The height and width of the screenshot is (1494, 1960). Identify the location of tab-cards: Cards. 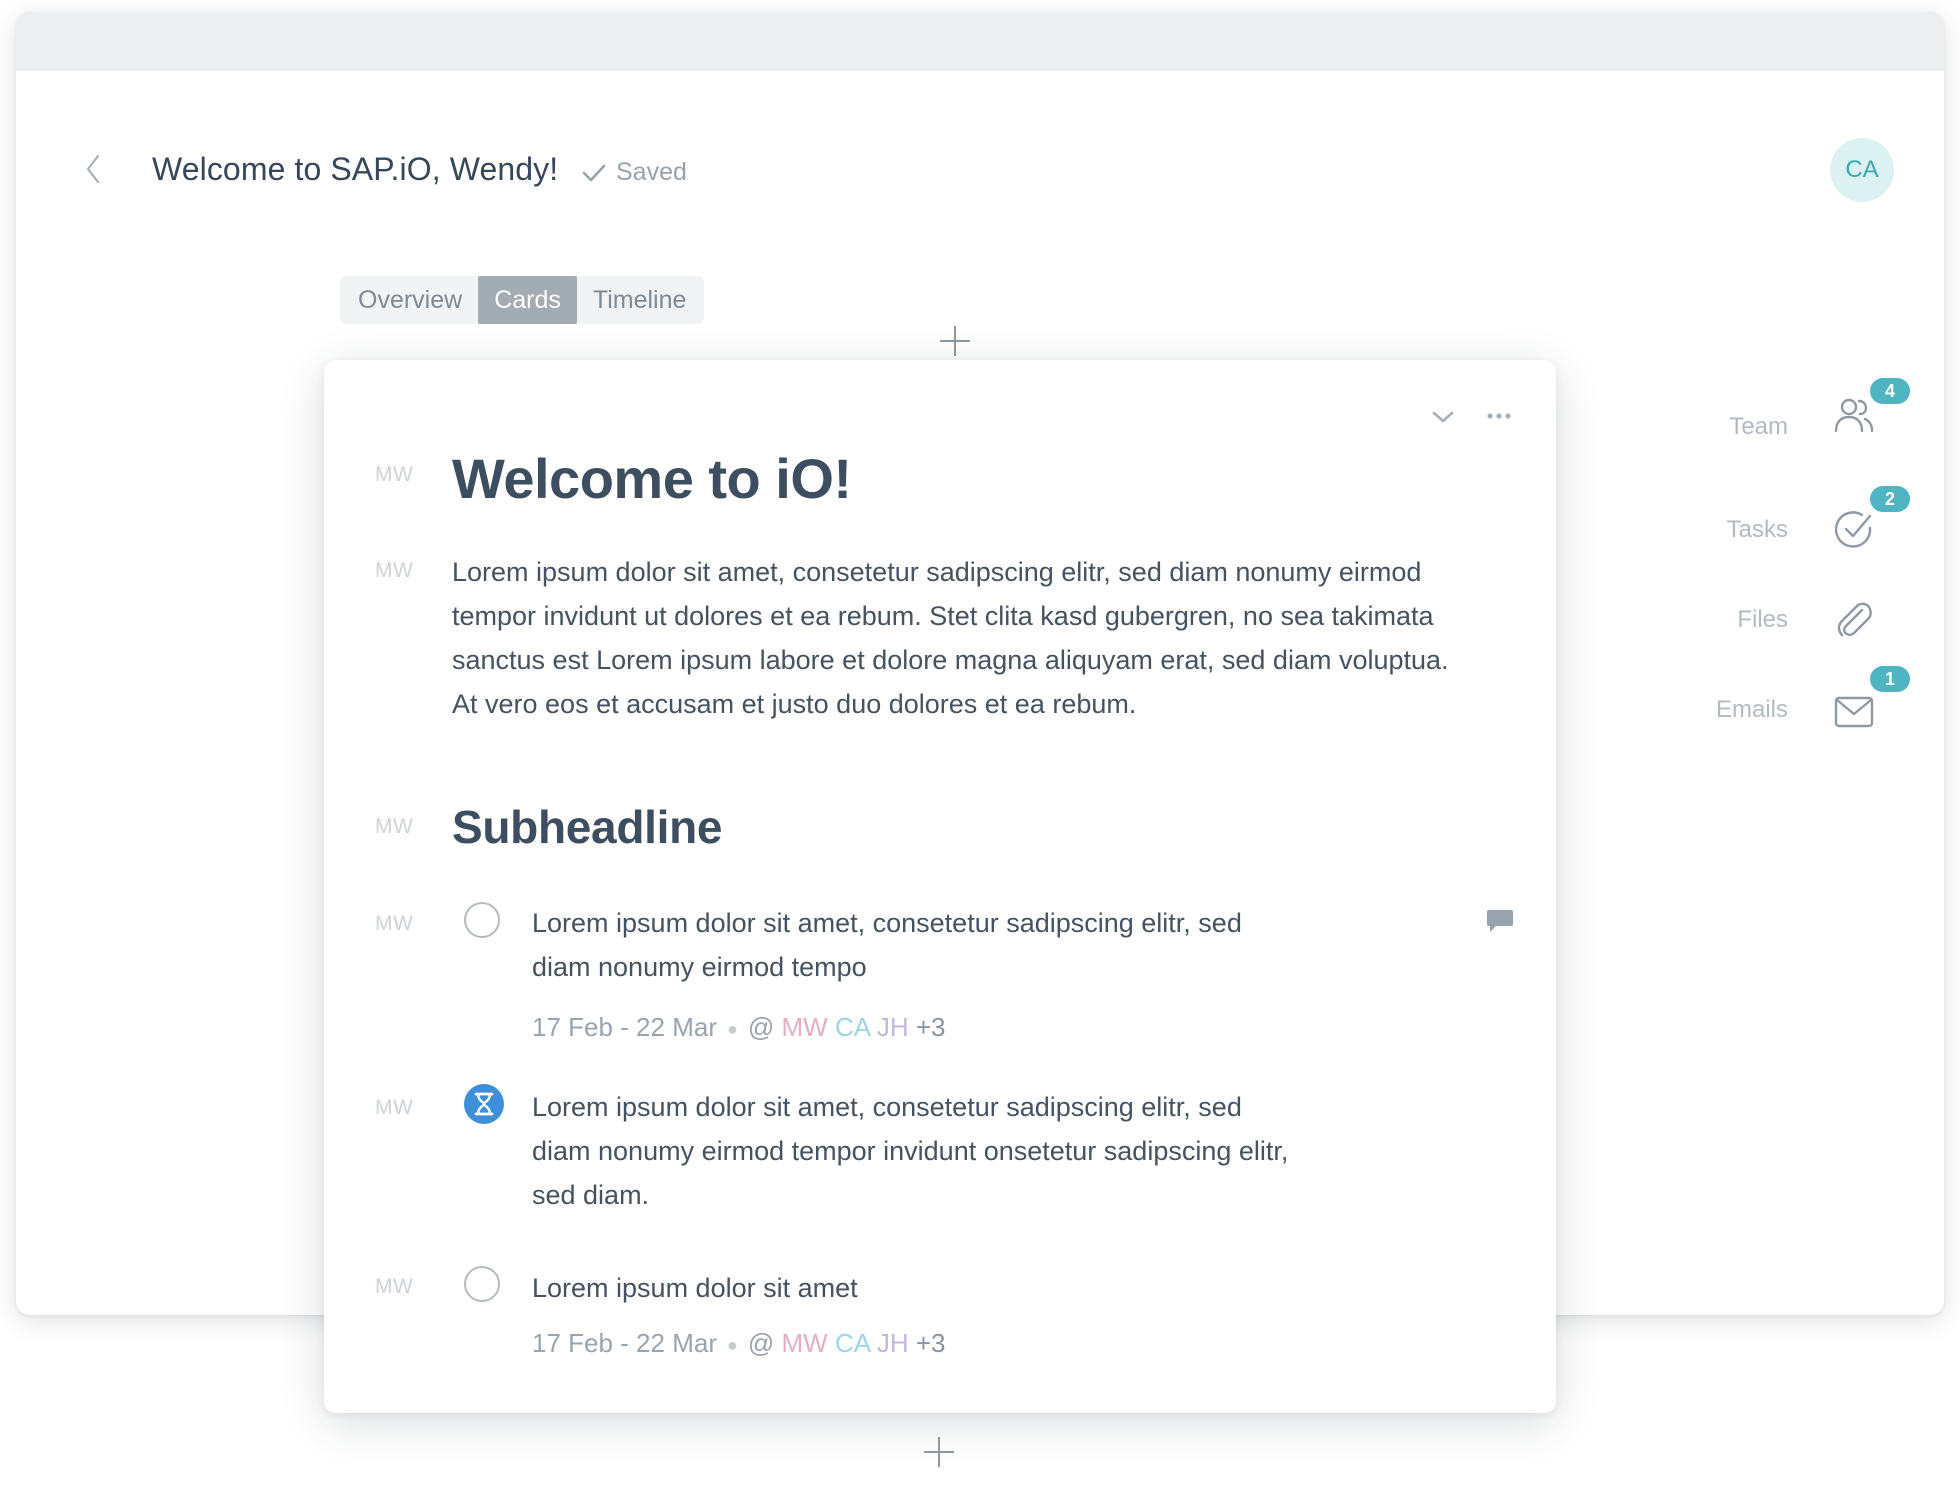
(527, 300).